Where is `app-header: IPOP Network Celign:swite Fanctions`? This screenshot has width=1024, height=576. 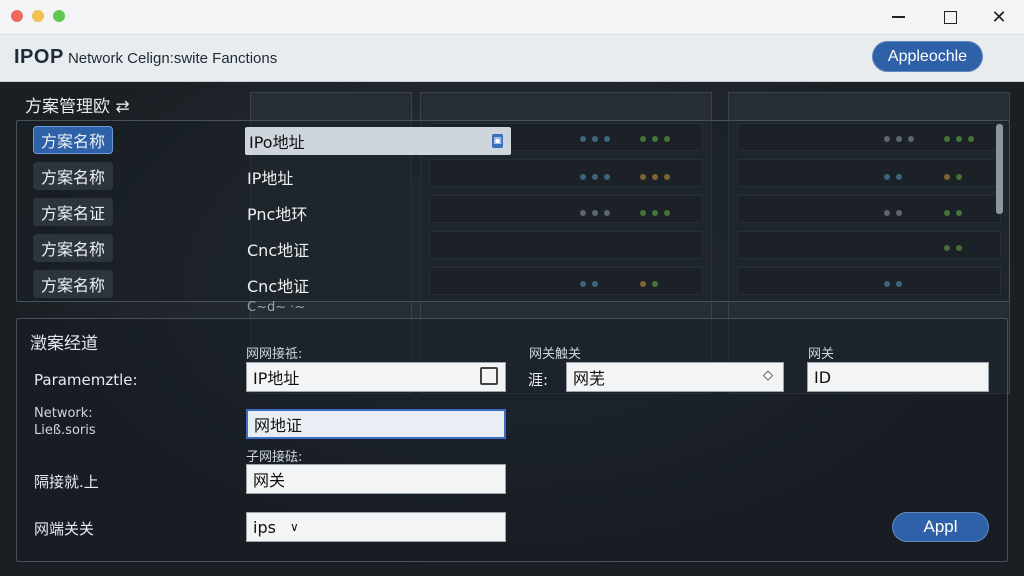
app-header: IPOP Network Celign:swite Fanctions is located at coordinates (512, 58).